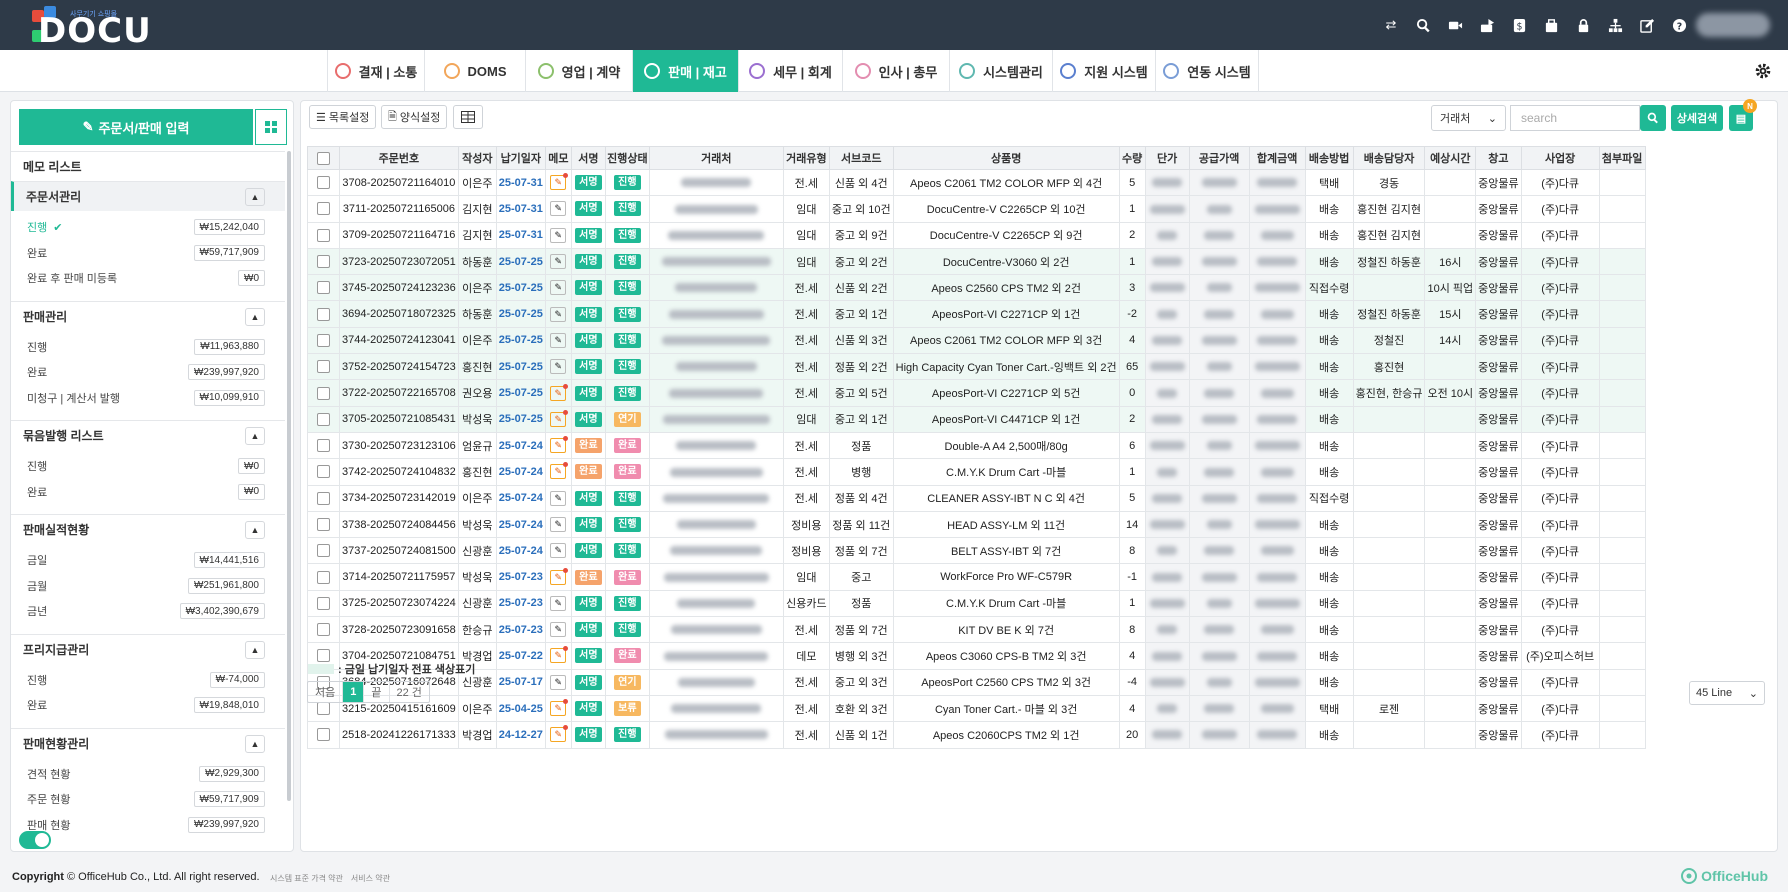  I want to click on sidebar-section-1: 판매관리 ▲, so click(148, 315).